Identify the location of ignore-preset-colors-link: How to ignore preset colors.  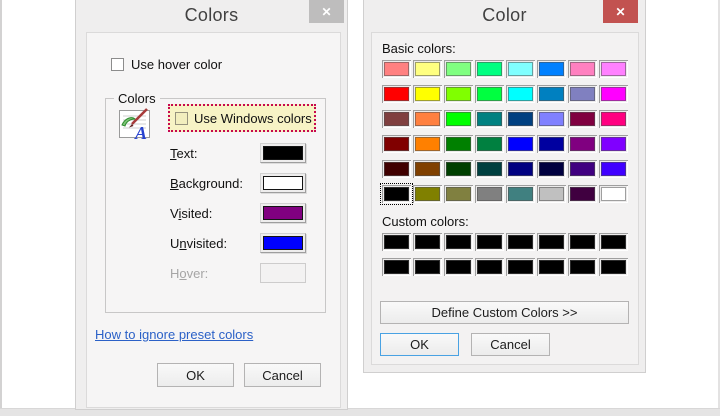
(174, 334).